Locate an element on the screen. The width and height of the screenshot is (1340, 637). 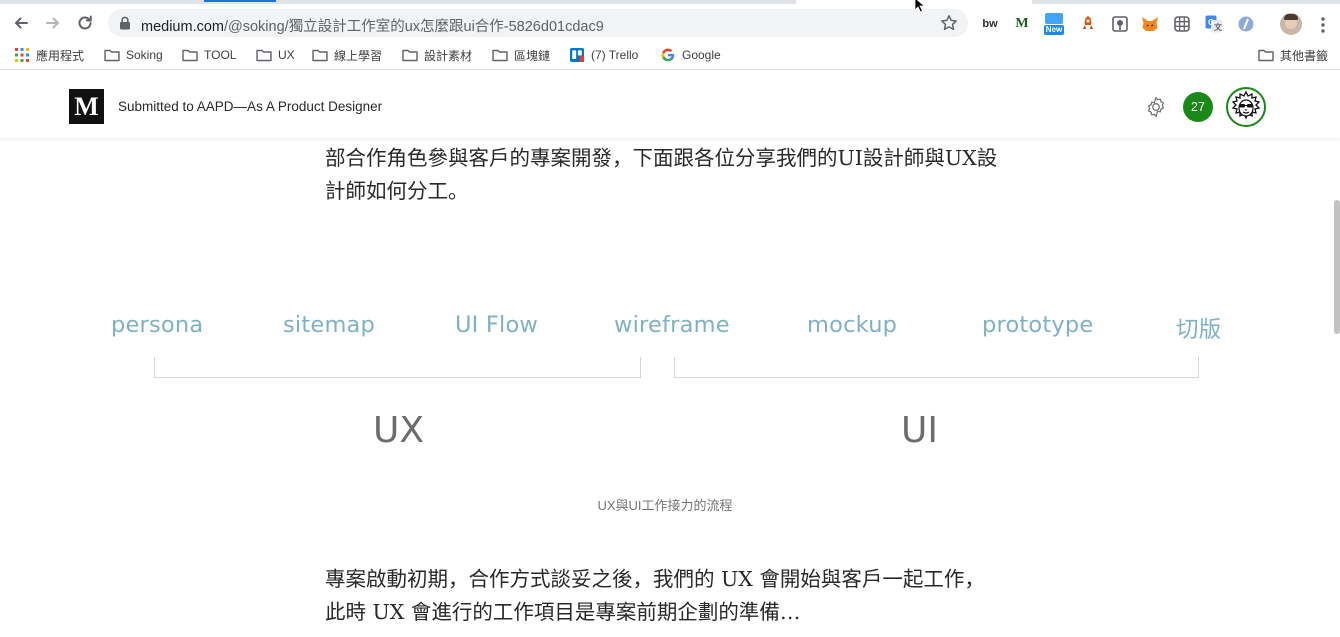
bookmark-label: TOOL is located at coordinates (220, 55).